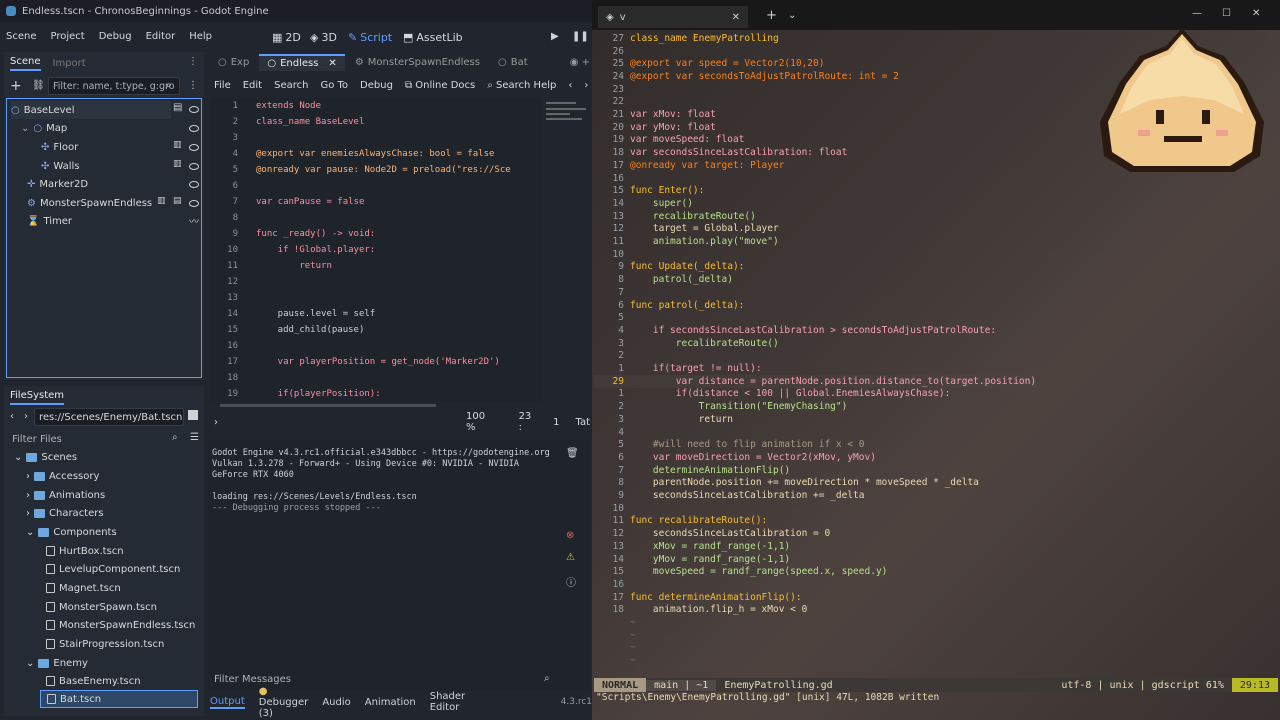 The height and width of the screenshot is (720, 1280). I want to click on fs-folder-characters: › Characters, so click(65, 513).